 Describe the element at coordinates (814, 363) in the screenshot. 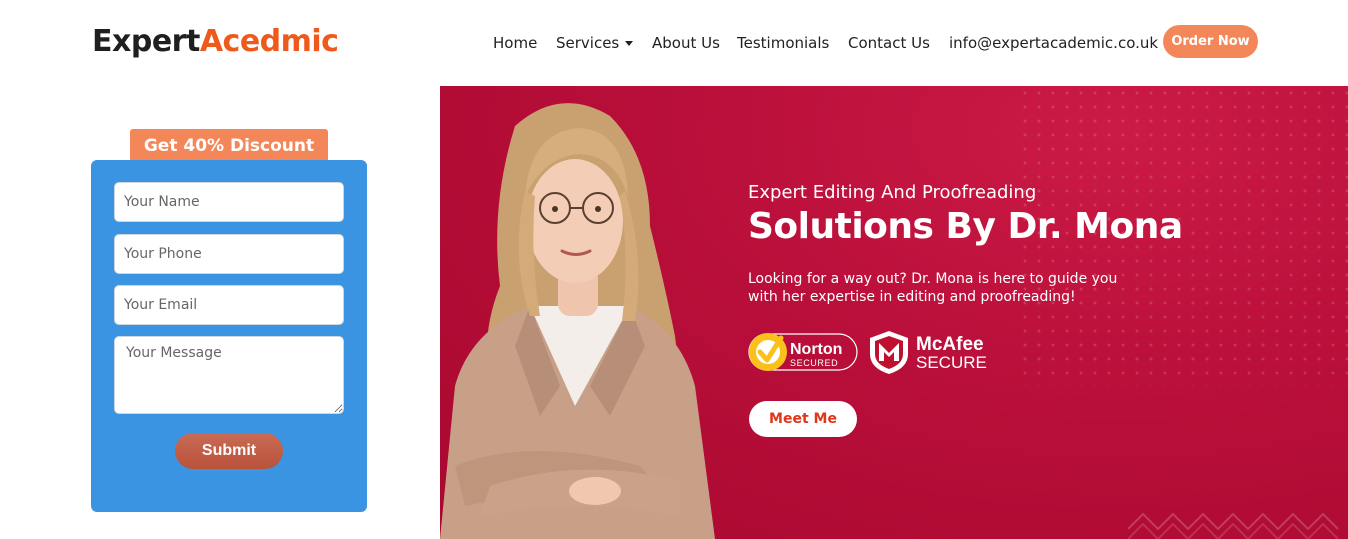

I see `norton-sub: SECURED` at that location.